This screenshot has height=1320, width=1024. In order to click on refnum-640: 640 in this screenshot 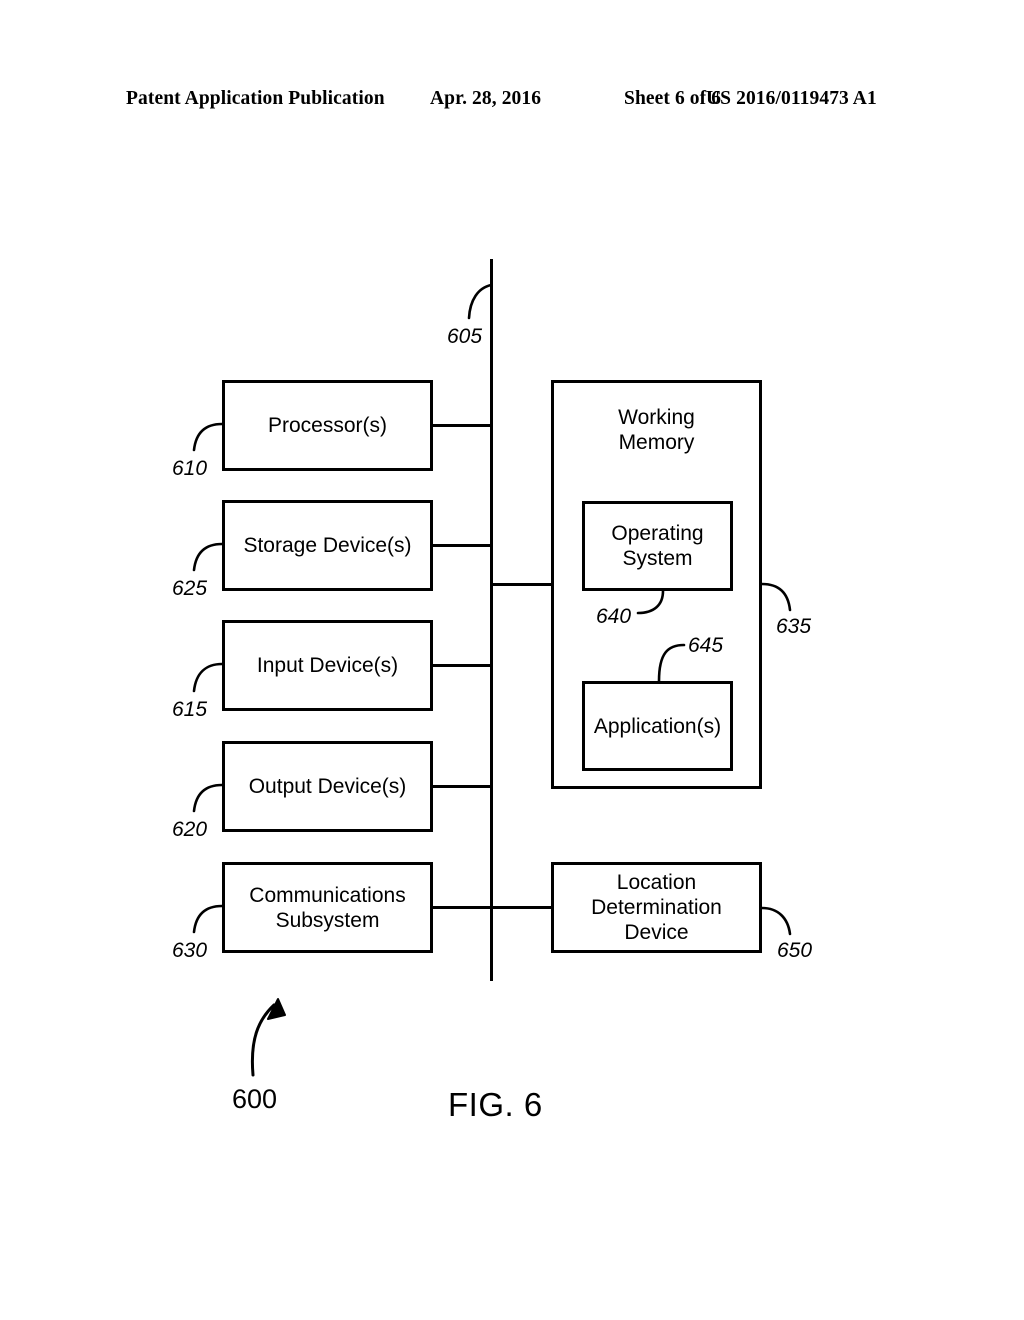, I will do `click(614, 616)`.